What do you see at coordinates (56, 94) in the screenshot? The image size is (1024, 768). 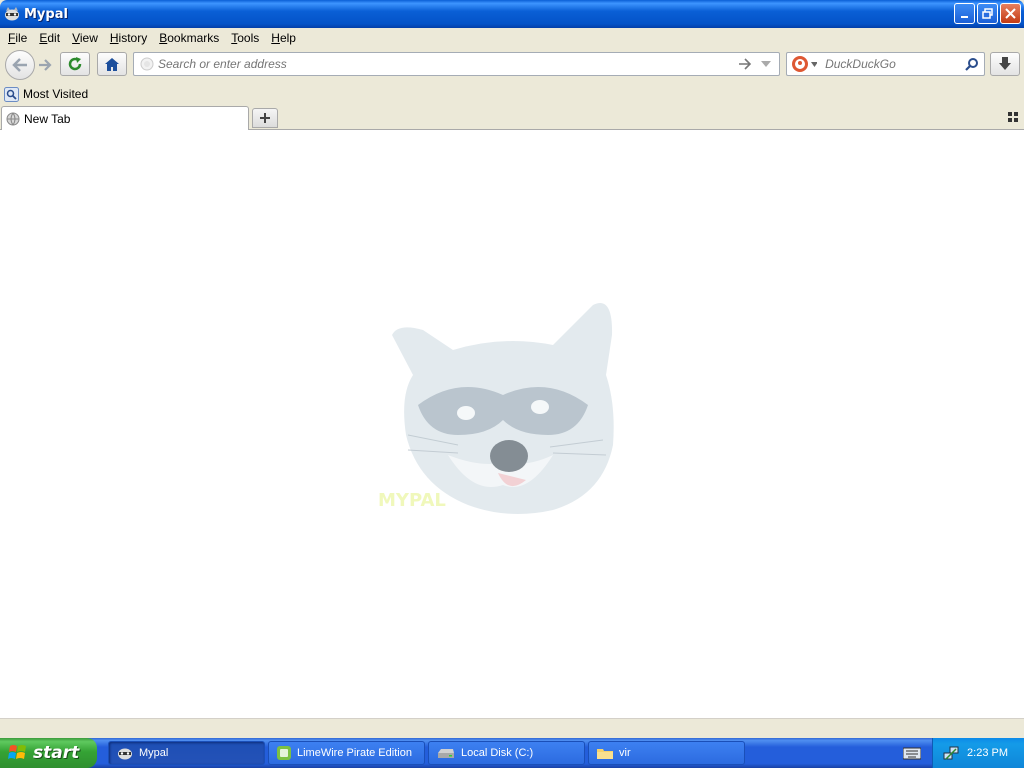 I see `bookmark-label: Most Visited` at bounding box center [56, 94].